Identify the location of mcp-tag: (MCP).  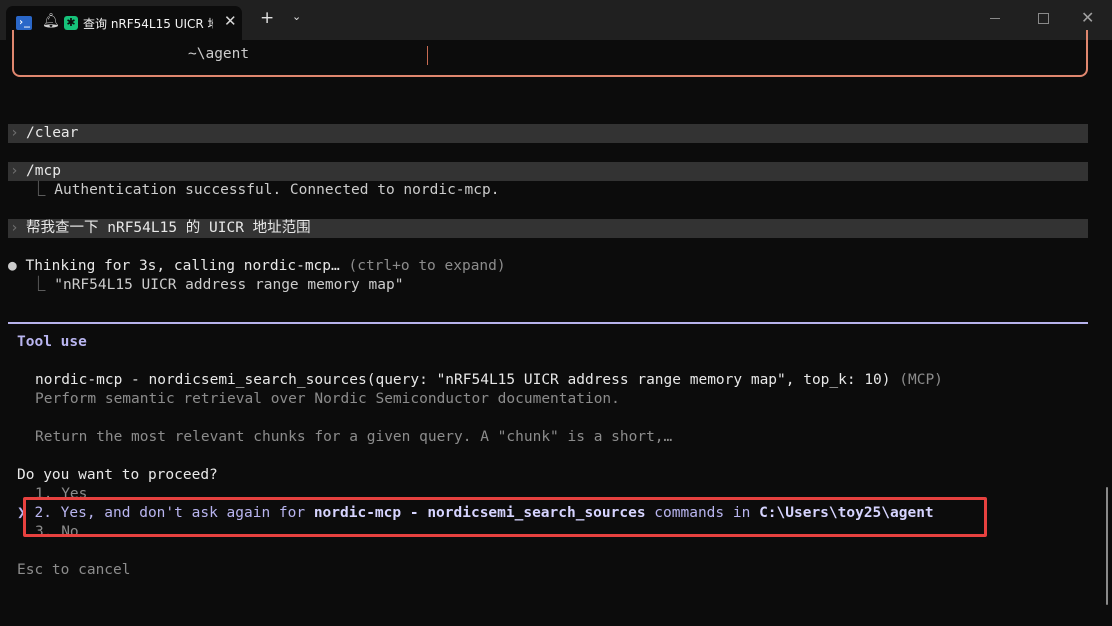
(921, 380).